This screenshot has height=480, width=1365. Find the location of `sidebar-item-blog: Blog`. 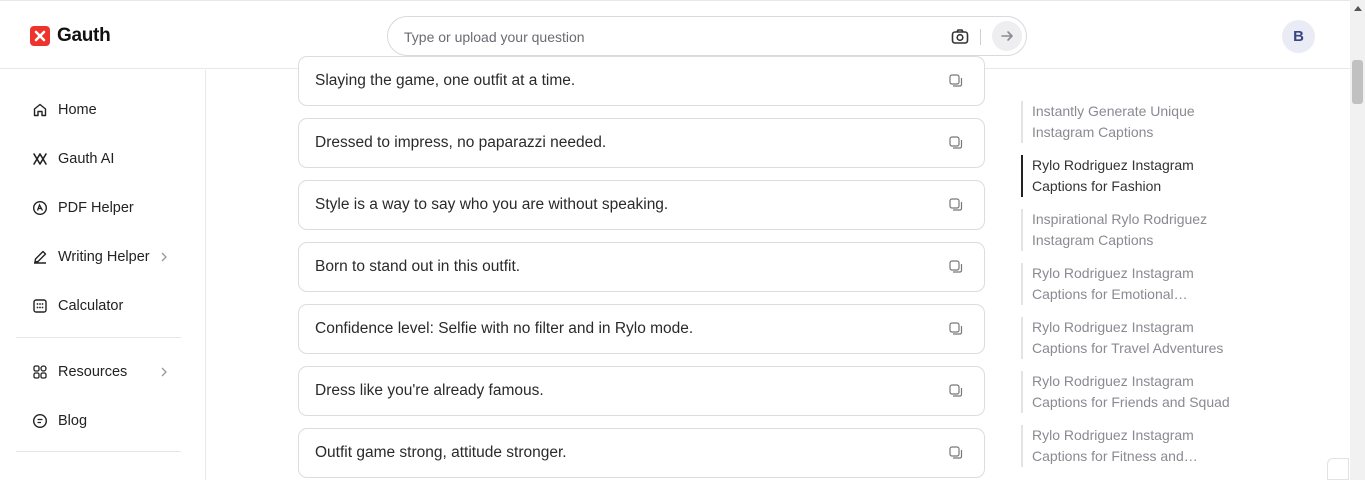

sidebar-item-blog: Blog is located at coordinates (98, 421).